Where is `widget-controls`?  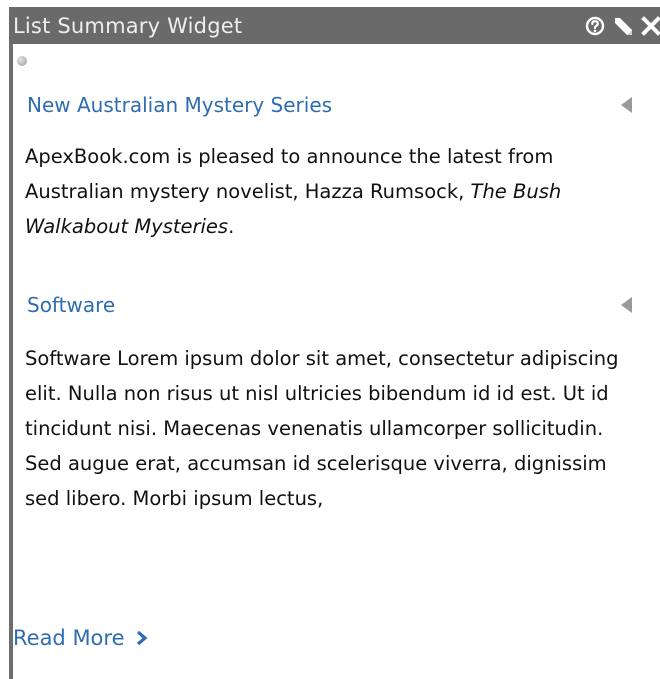 widget-controls is located at coordinates (622, 26).